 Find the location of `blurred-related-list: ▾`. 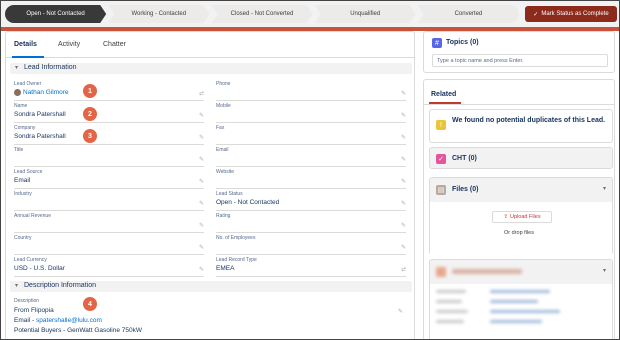

blurred-related-list: ▾ is located at coordinates (521, 299).